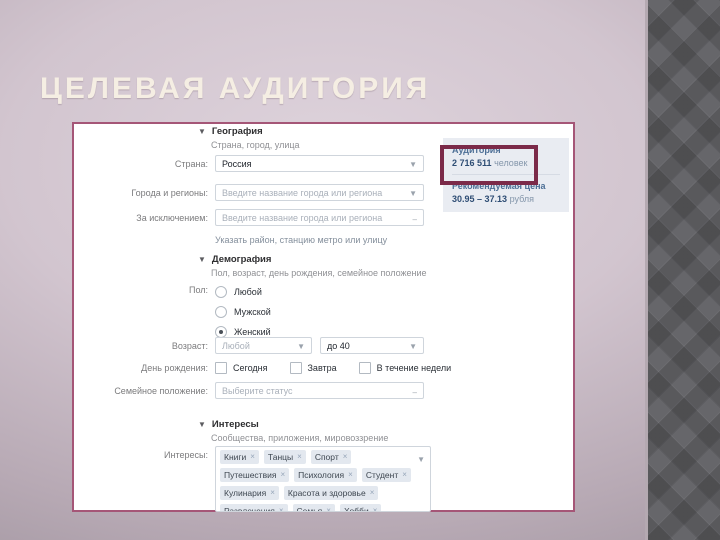 The image size is (720, 540). I want to click on interest-tag: Путешествия ×, so click(255, 475).